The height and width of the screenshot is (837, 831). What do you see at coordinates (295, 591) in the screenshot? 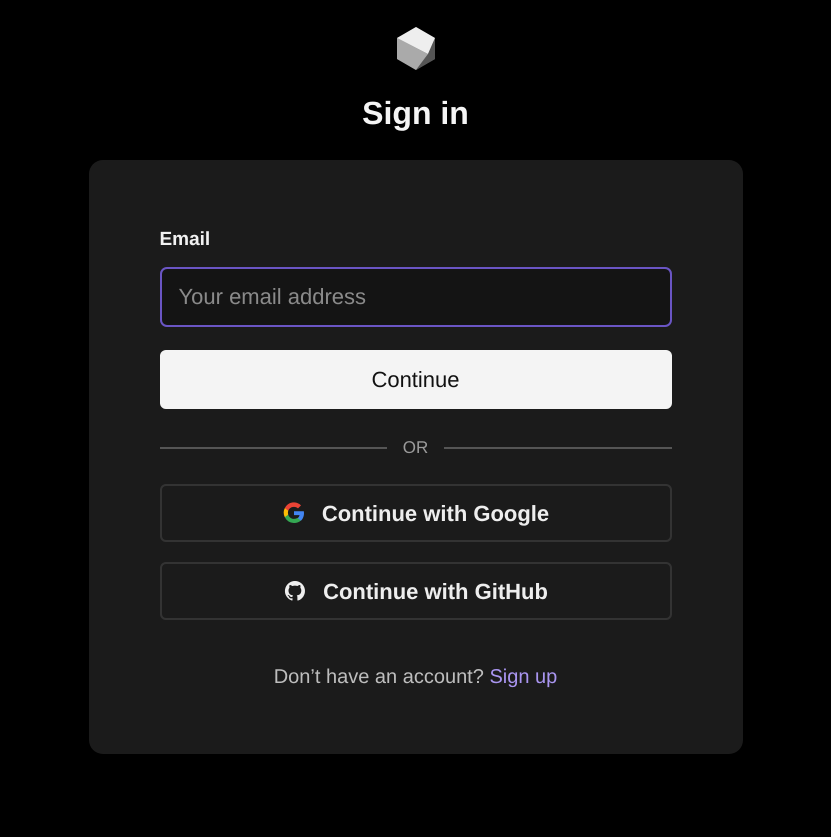
I see `github-icon` at bounding box center [295, 591].